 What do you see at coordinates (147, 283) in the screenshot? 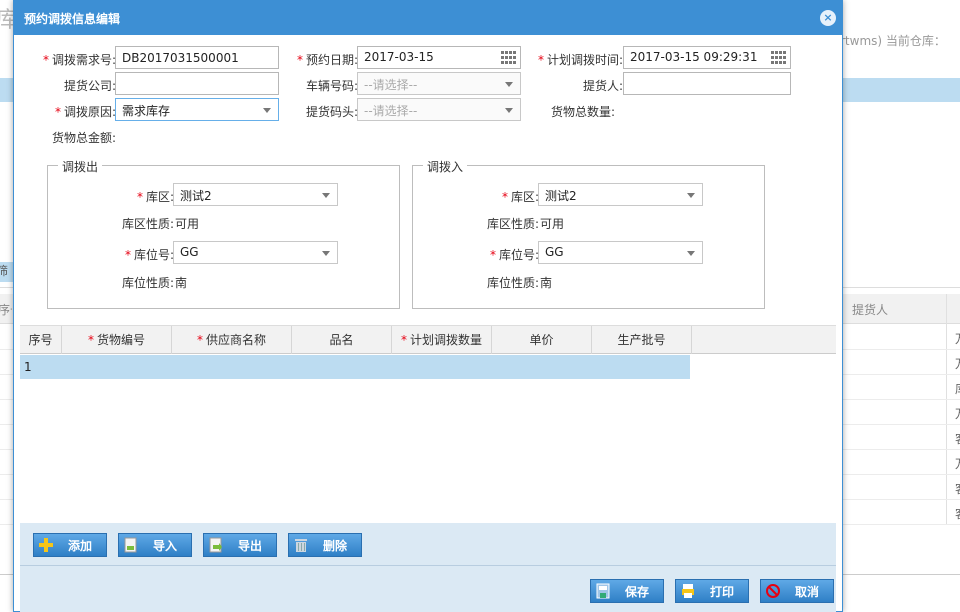
I see `out-loc-prop-label: 库位性质:` at bounding box center [147, 283].